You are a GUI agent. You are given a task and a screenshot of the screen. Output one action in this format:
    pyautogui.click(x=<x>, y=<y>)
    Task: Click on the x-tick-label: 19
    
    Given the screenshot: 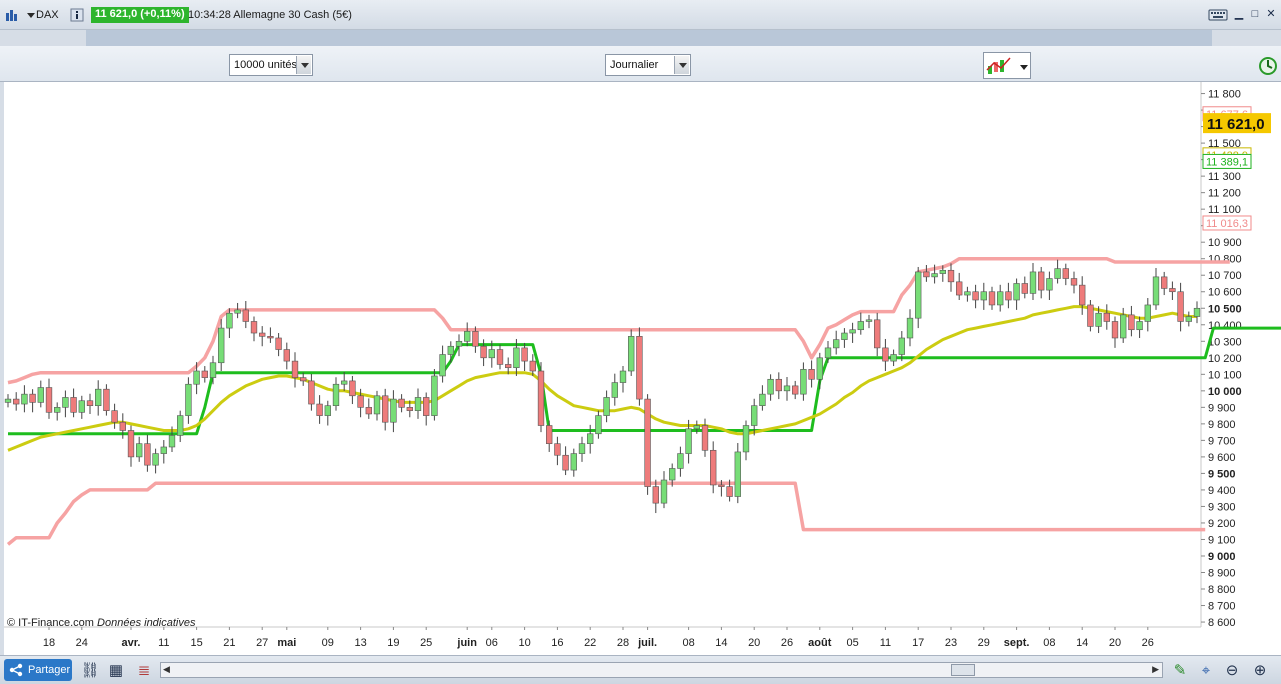 What is the action you would take?
    pyautogui.click(x=393, y=643)
    